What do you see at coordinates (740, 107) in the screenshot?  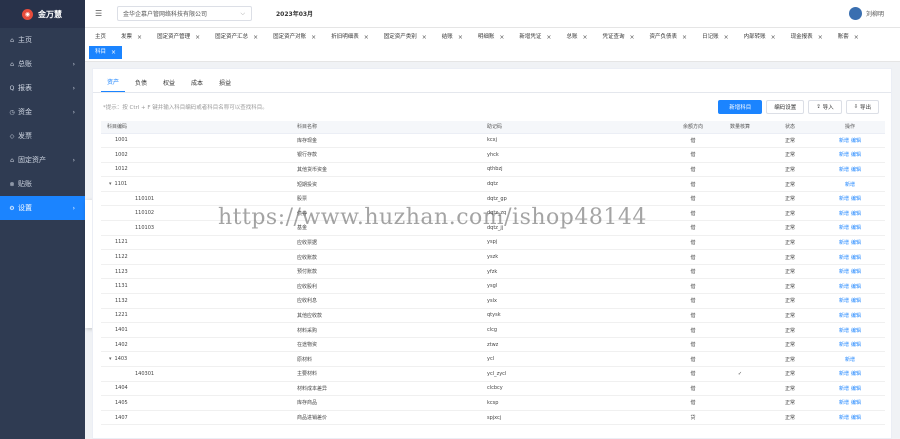 I see `add-subject-button: 新增科目` at bounding box center [740, 107].